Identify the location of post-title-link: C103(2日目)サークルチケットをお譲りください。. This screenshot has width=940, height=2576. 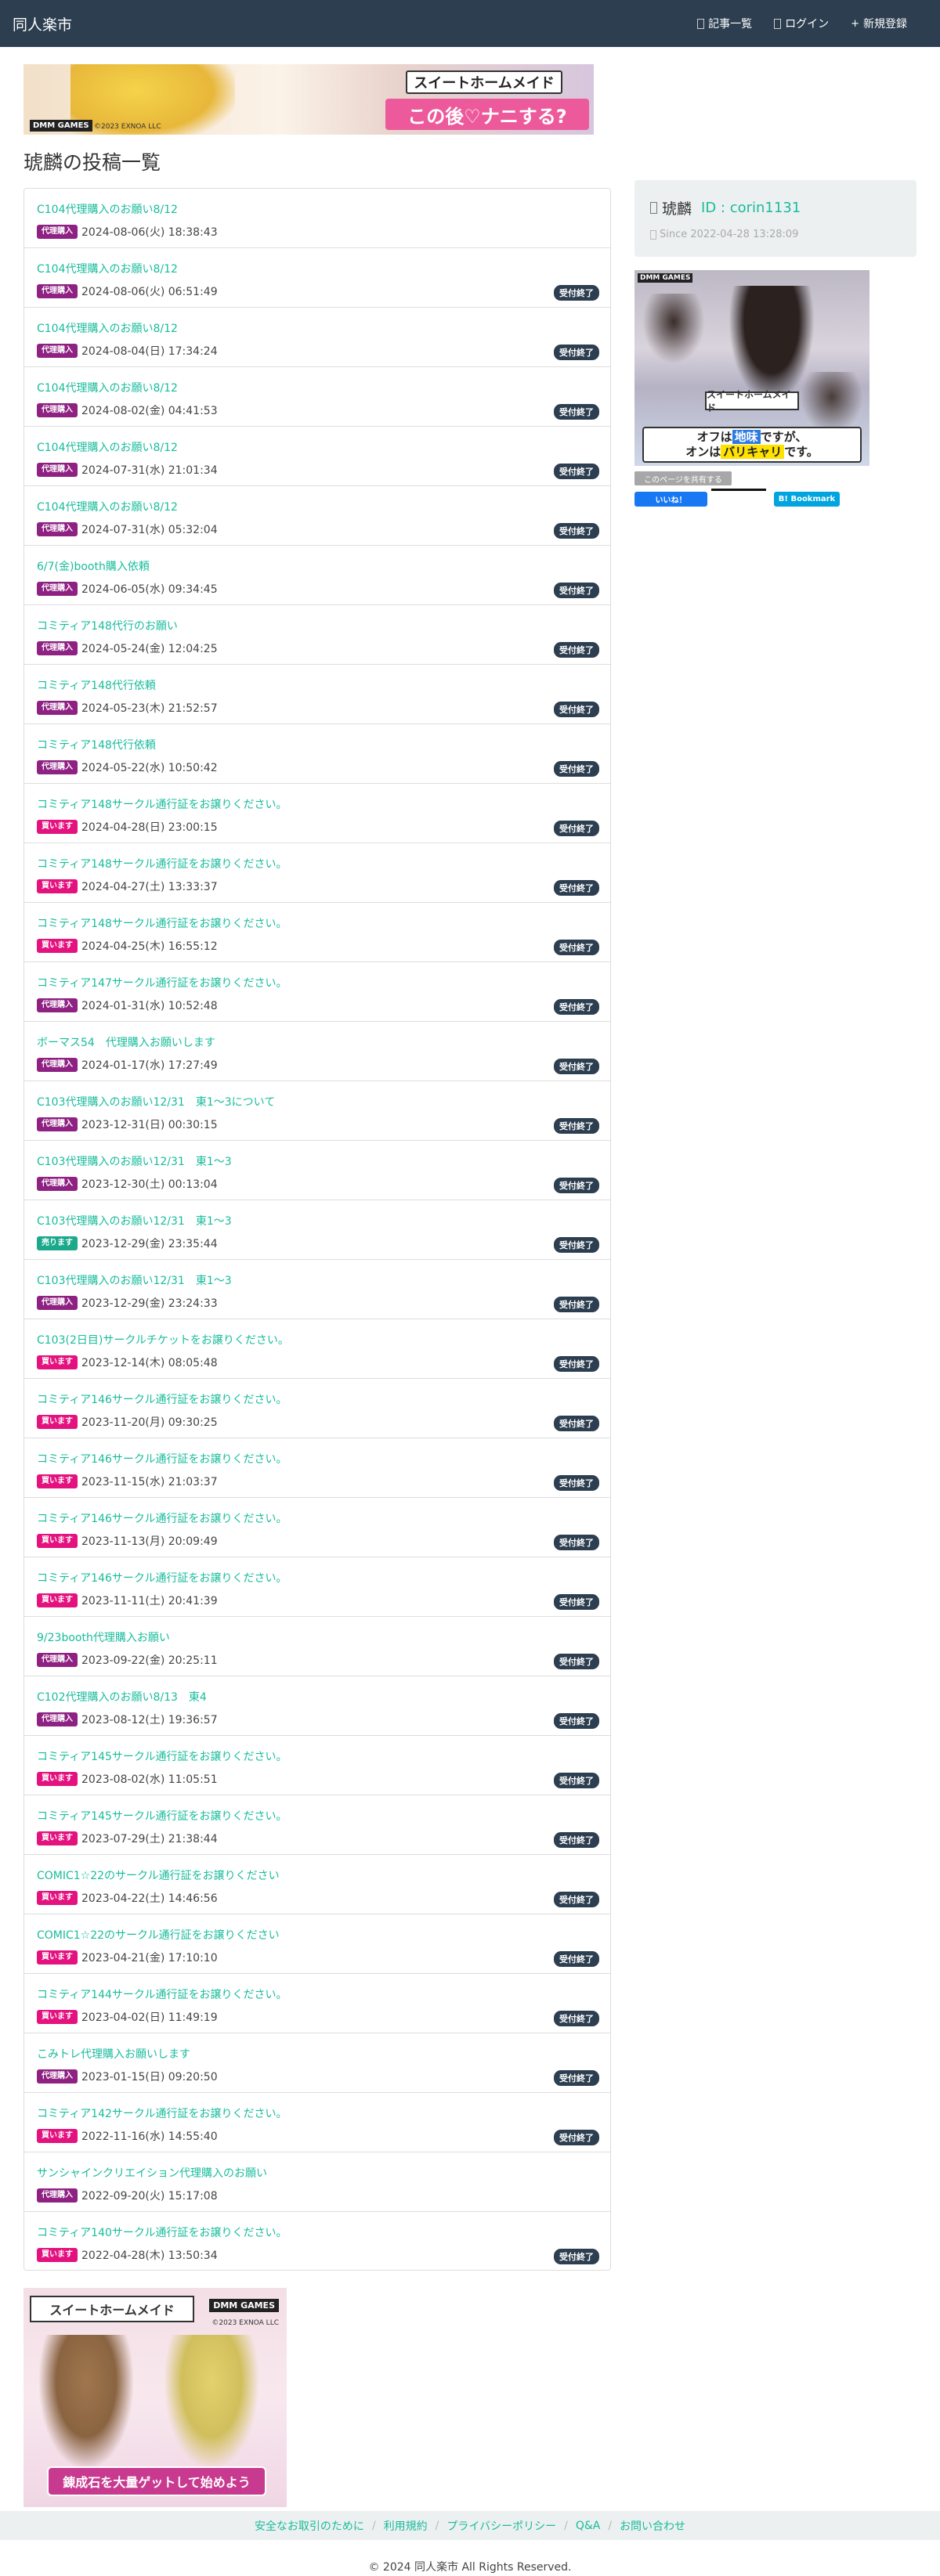
(163, 1340).